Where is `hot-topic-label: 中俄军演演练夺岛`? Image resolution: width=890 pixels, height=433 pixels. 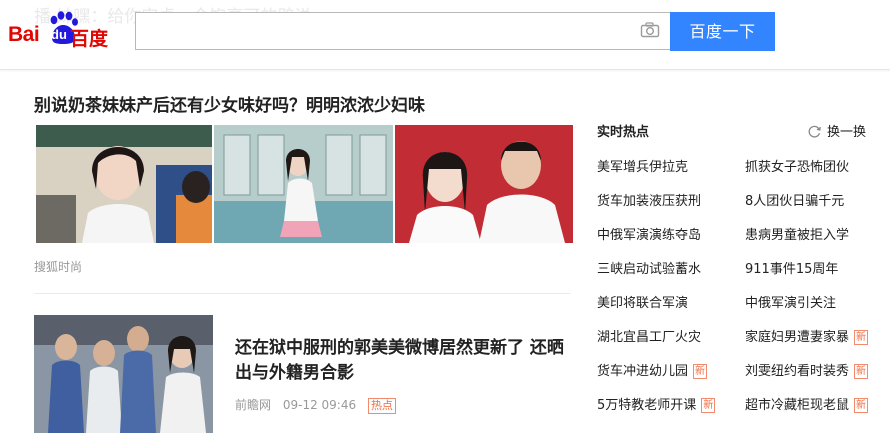 hot-topic-label: 中俄军演演练夺岛 is located at coordinates (649, 235).